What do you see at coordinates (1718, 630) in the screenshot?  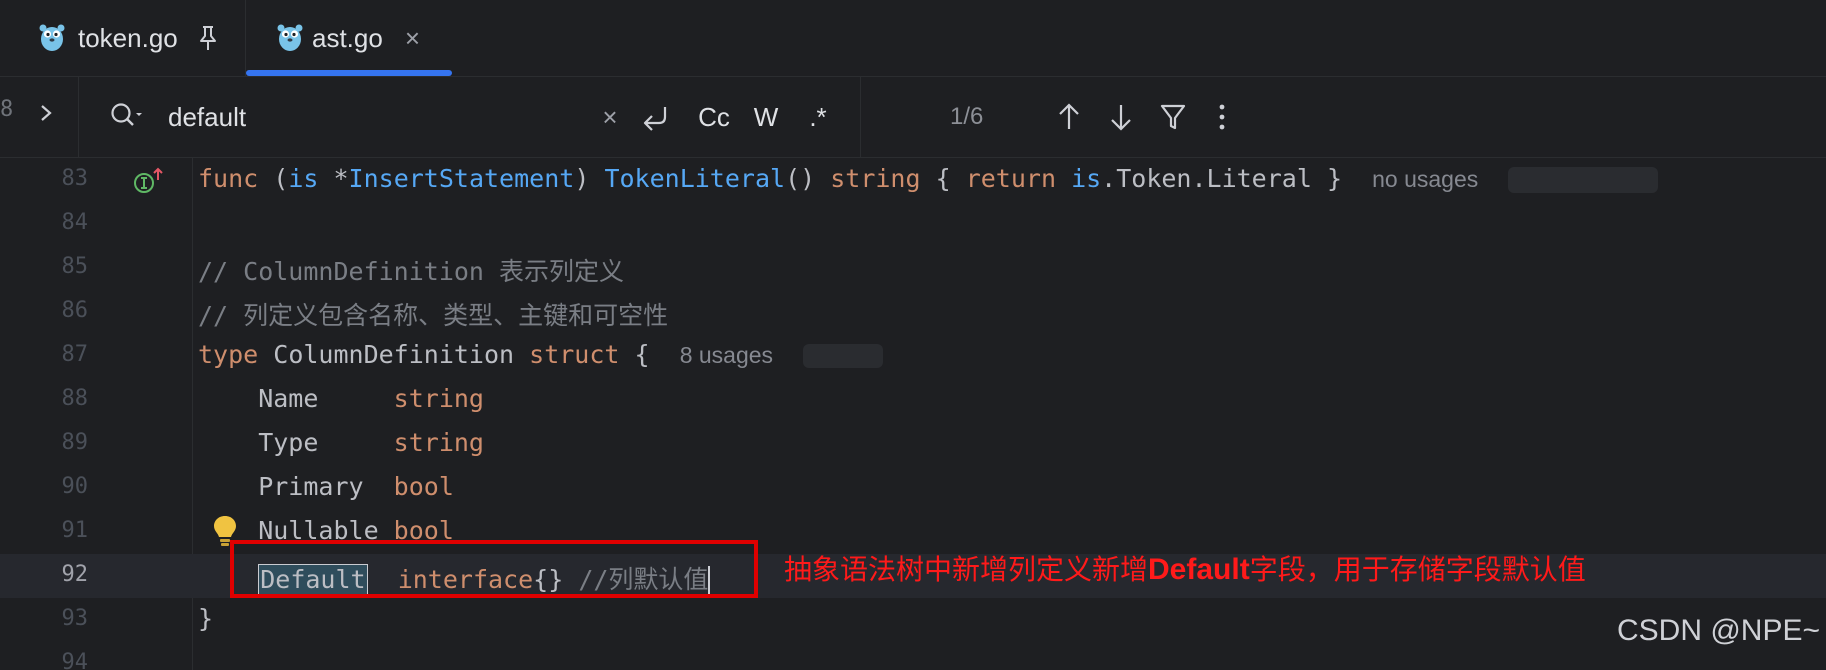 I see `watermark: CSDN @NPE~` at bounding box center [1718, 630].